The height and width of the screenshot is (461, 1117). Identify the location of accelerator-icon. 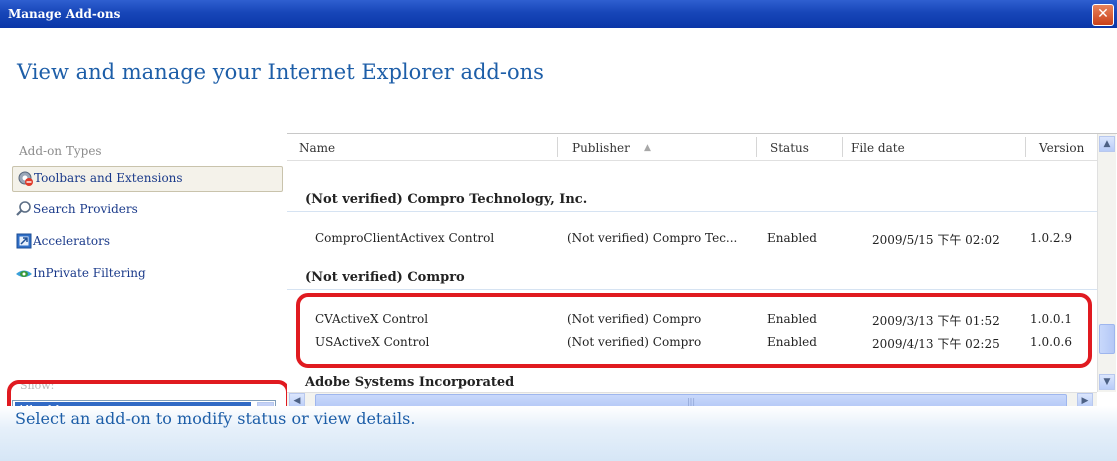
(24, 241).